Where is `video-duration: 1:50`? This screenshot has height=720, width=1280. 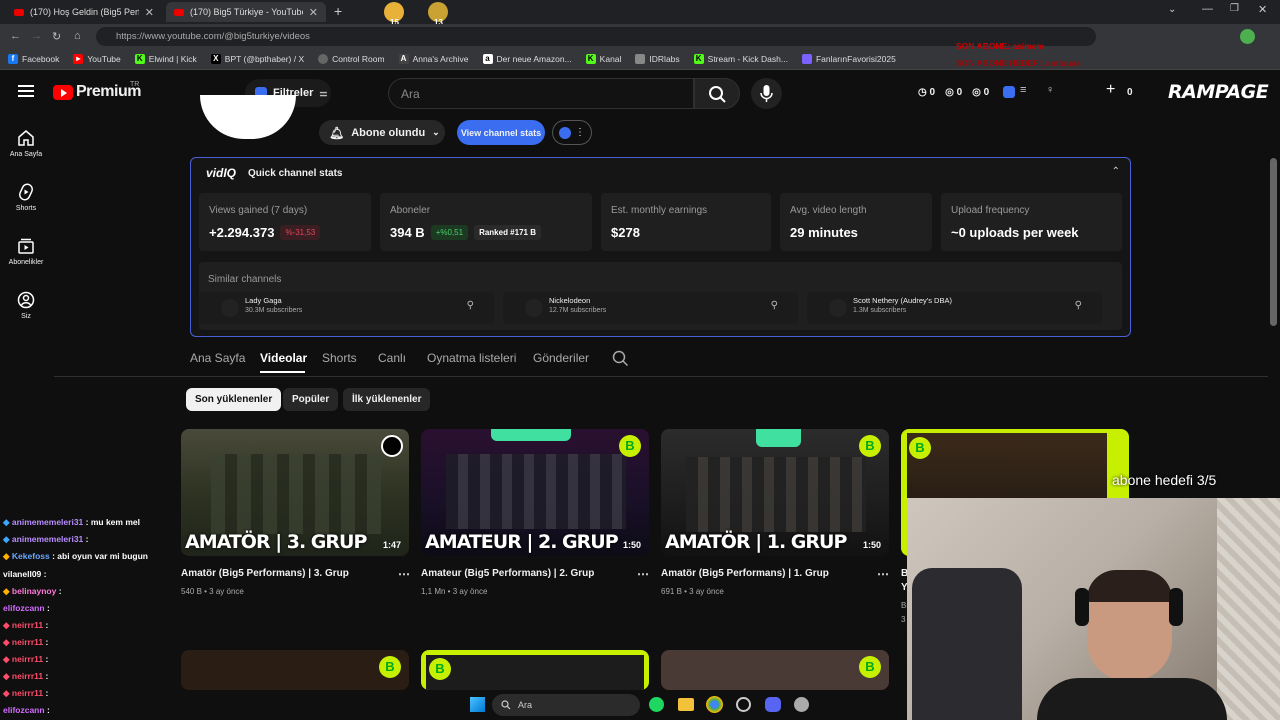 video-duration: 1:50 is located at coordinates (631, 545).